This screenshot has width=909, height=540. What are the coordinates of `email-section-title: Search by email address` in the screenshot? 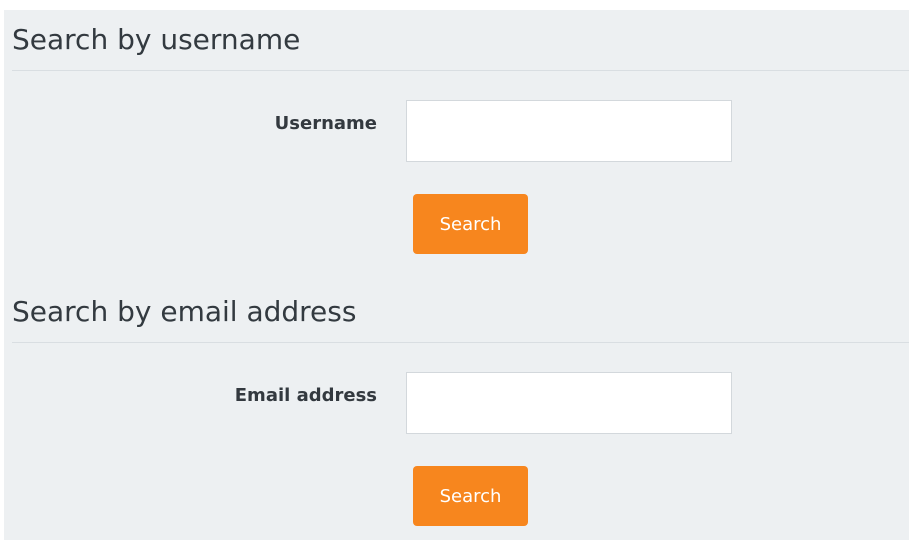 It's located at (184, 311).